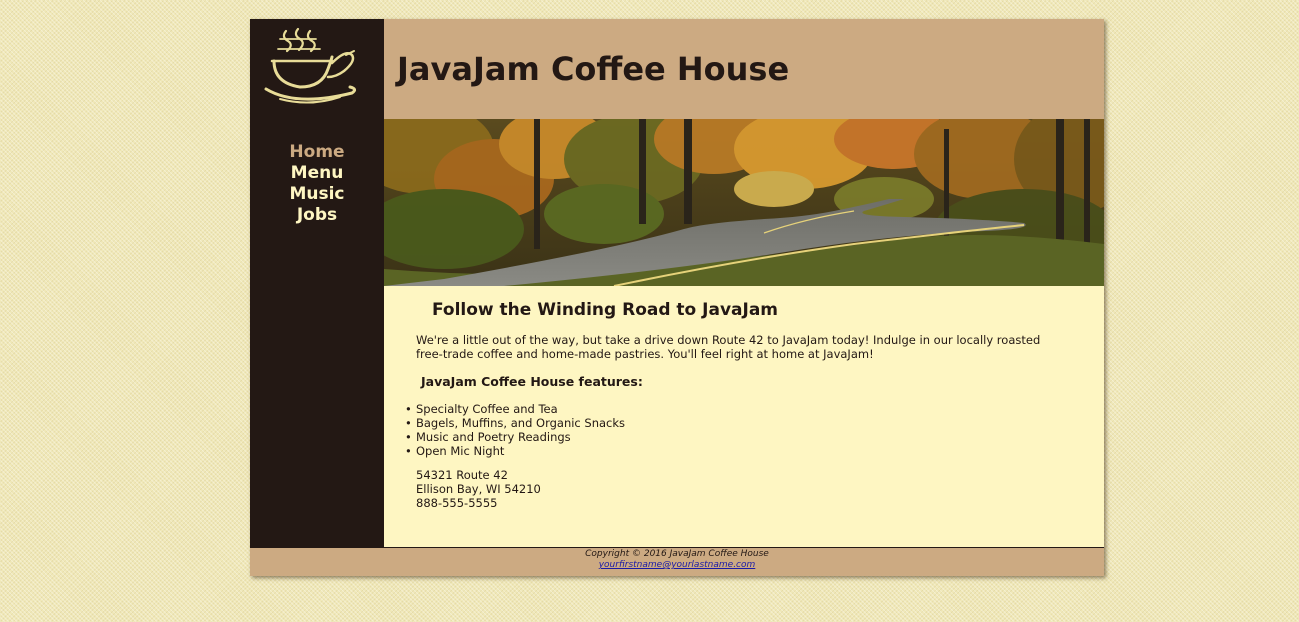 The width and height of the screenshot is (1299, 622). Describe the element at coordinates (605, 310) in the screenshot. I see `content-heading: Follow the Winding Road to JavaJam` at that location.